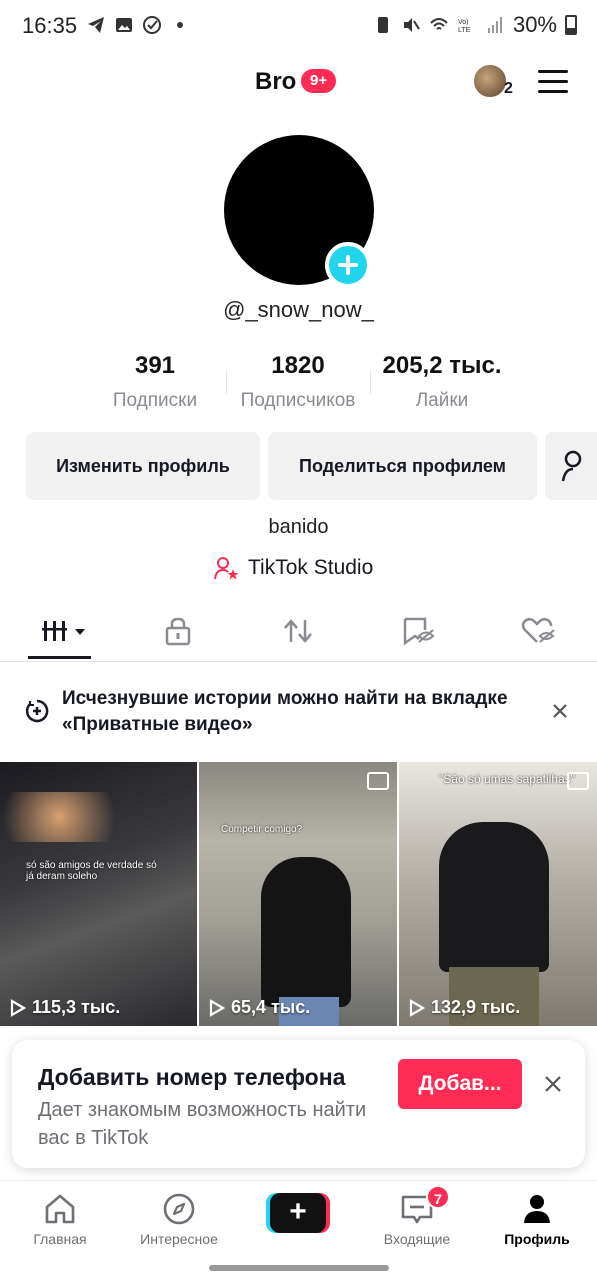 The width and height of the screenshot is (597, 1280). I want to click on check-circle-icon, so click(152, 25).